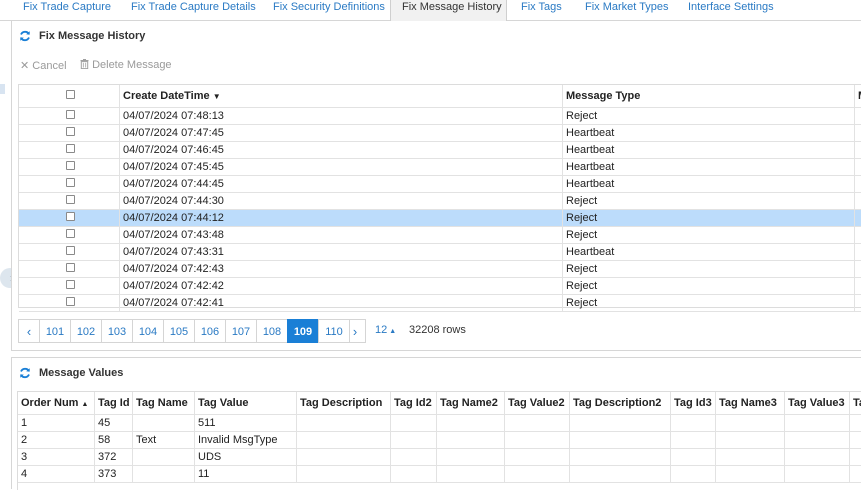  Describe the element at coordinates (341, 150) in the screenshot. I see `create-datetime-cell: 04/07/2024 07:46:45` at that location.